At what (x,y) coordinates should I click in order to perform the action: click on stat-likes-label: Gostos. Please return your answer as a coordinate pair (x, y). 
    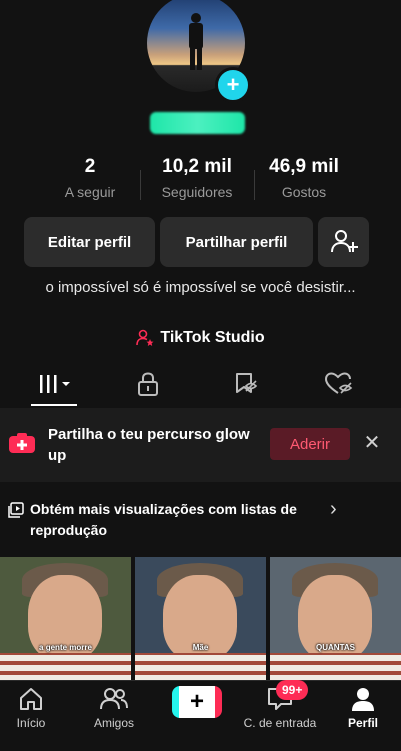
    Looking at the image, I should click on (304, 192).